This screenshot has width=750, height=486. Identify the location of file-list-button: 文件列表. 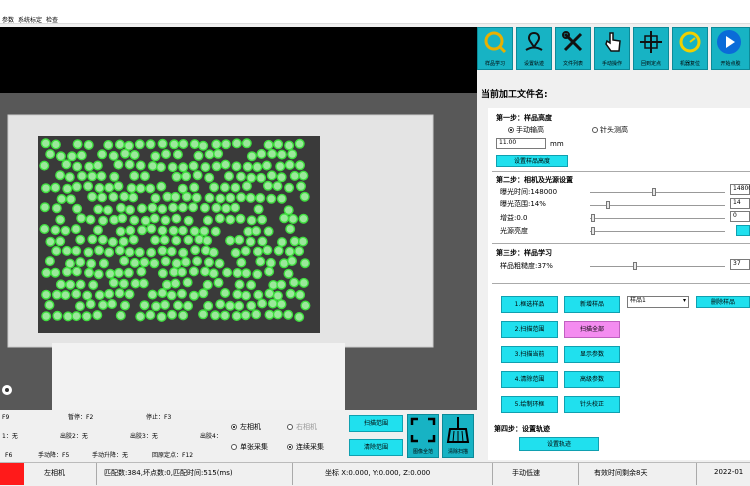
(573, 48).